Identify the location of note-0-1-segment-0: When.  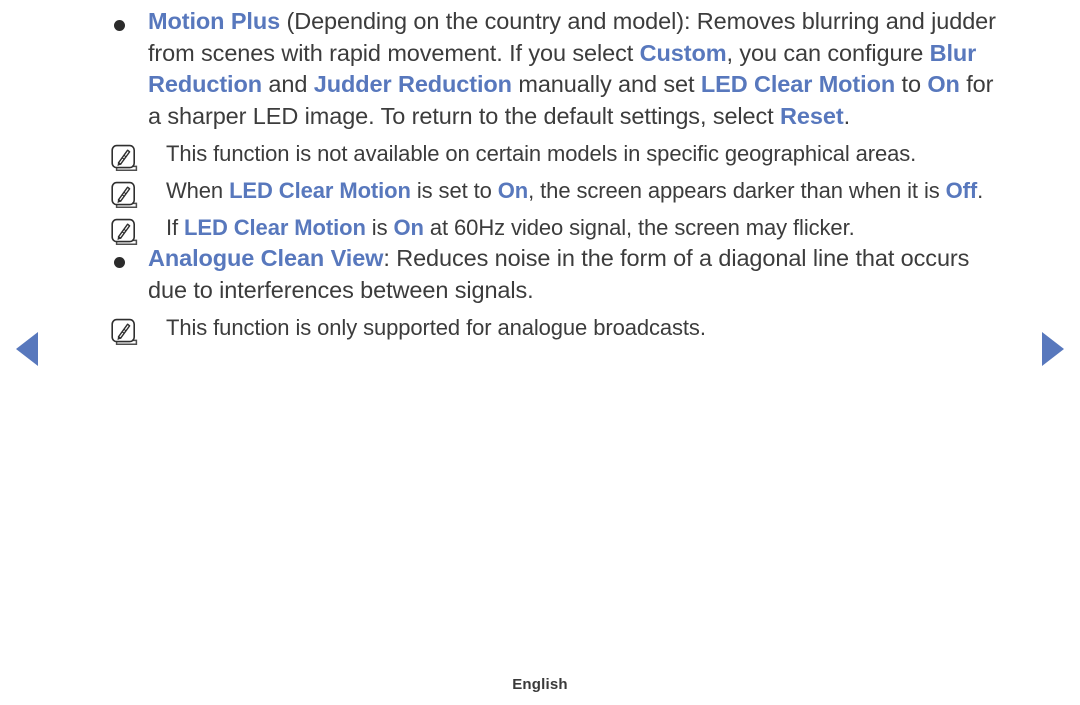
(198, 190).